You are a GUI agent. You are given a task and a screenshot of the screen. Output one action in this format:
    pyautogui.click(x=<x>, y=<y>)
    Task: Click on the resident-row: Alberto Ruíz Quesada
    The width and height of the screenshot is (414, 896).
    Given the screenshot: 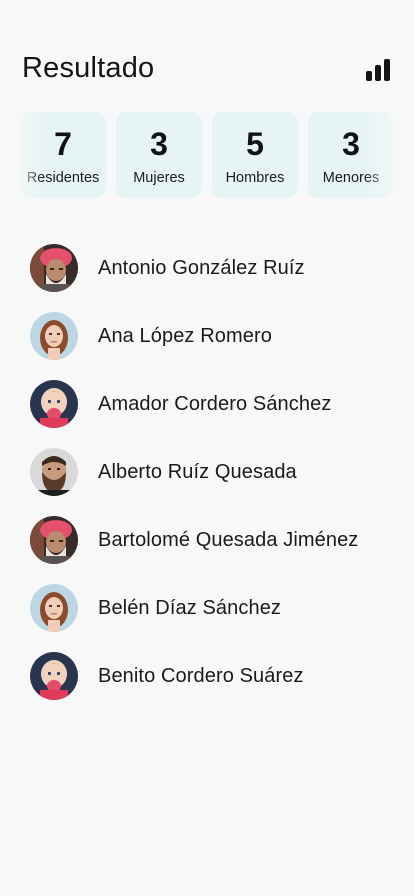 What is the action you would take?
    pyautogui.click(x=211, y=472)
    